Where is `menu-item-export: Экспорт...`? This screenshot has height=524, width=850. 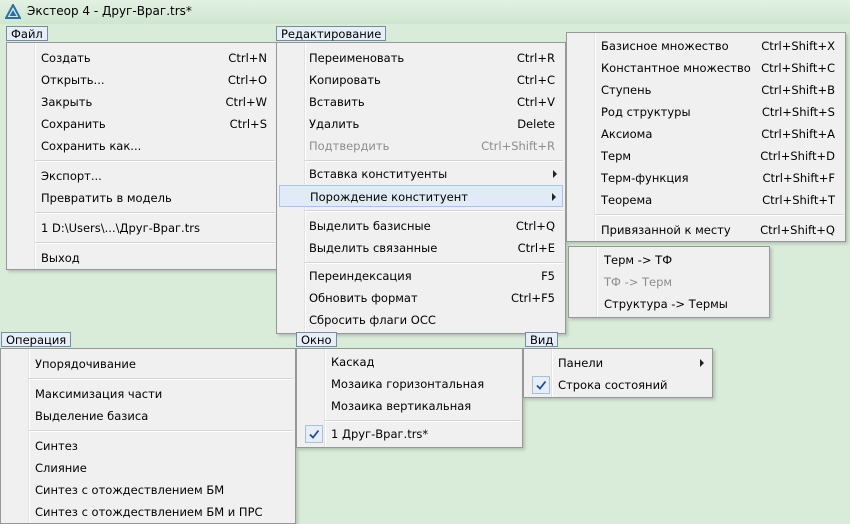 menu-item-export: Экспорт... is located at coordinates (142, 176).